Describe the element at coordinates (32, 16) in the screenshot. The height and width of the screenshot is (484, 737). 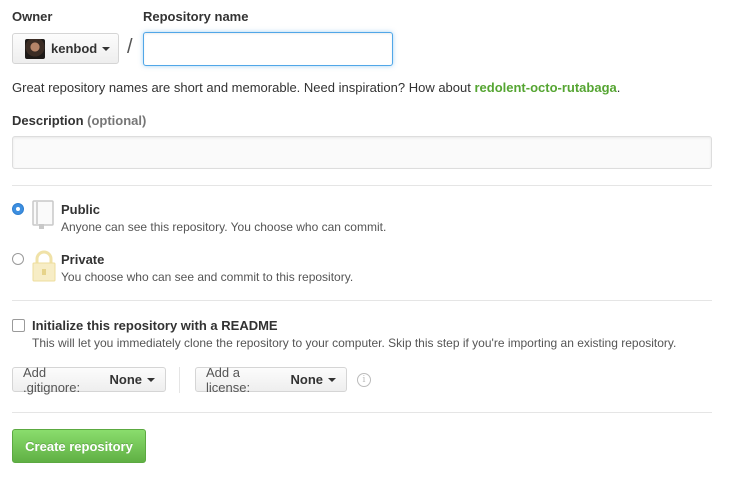
I see `owner-label: Owner` at that location.